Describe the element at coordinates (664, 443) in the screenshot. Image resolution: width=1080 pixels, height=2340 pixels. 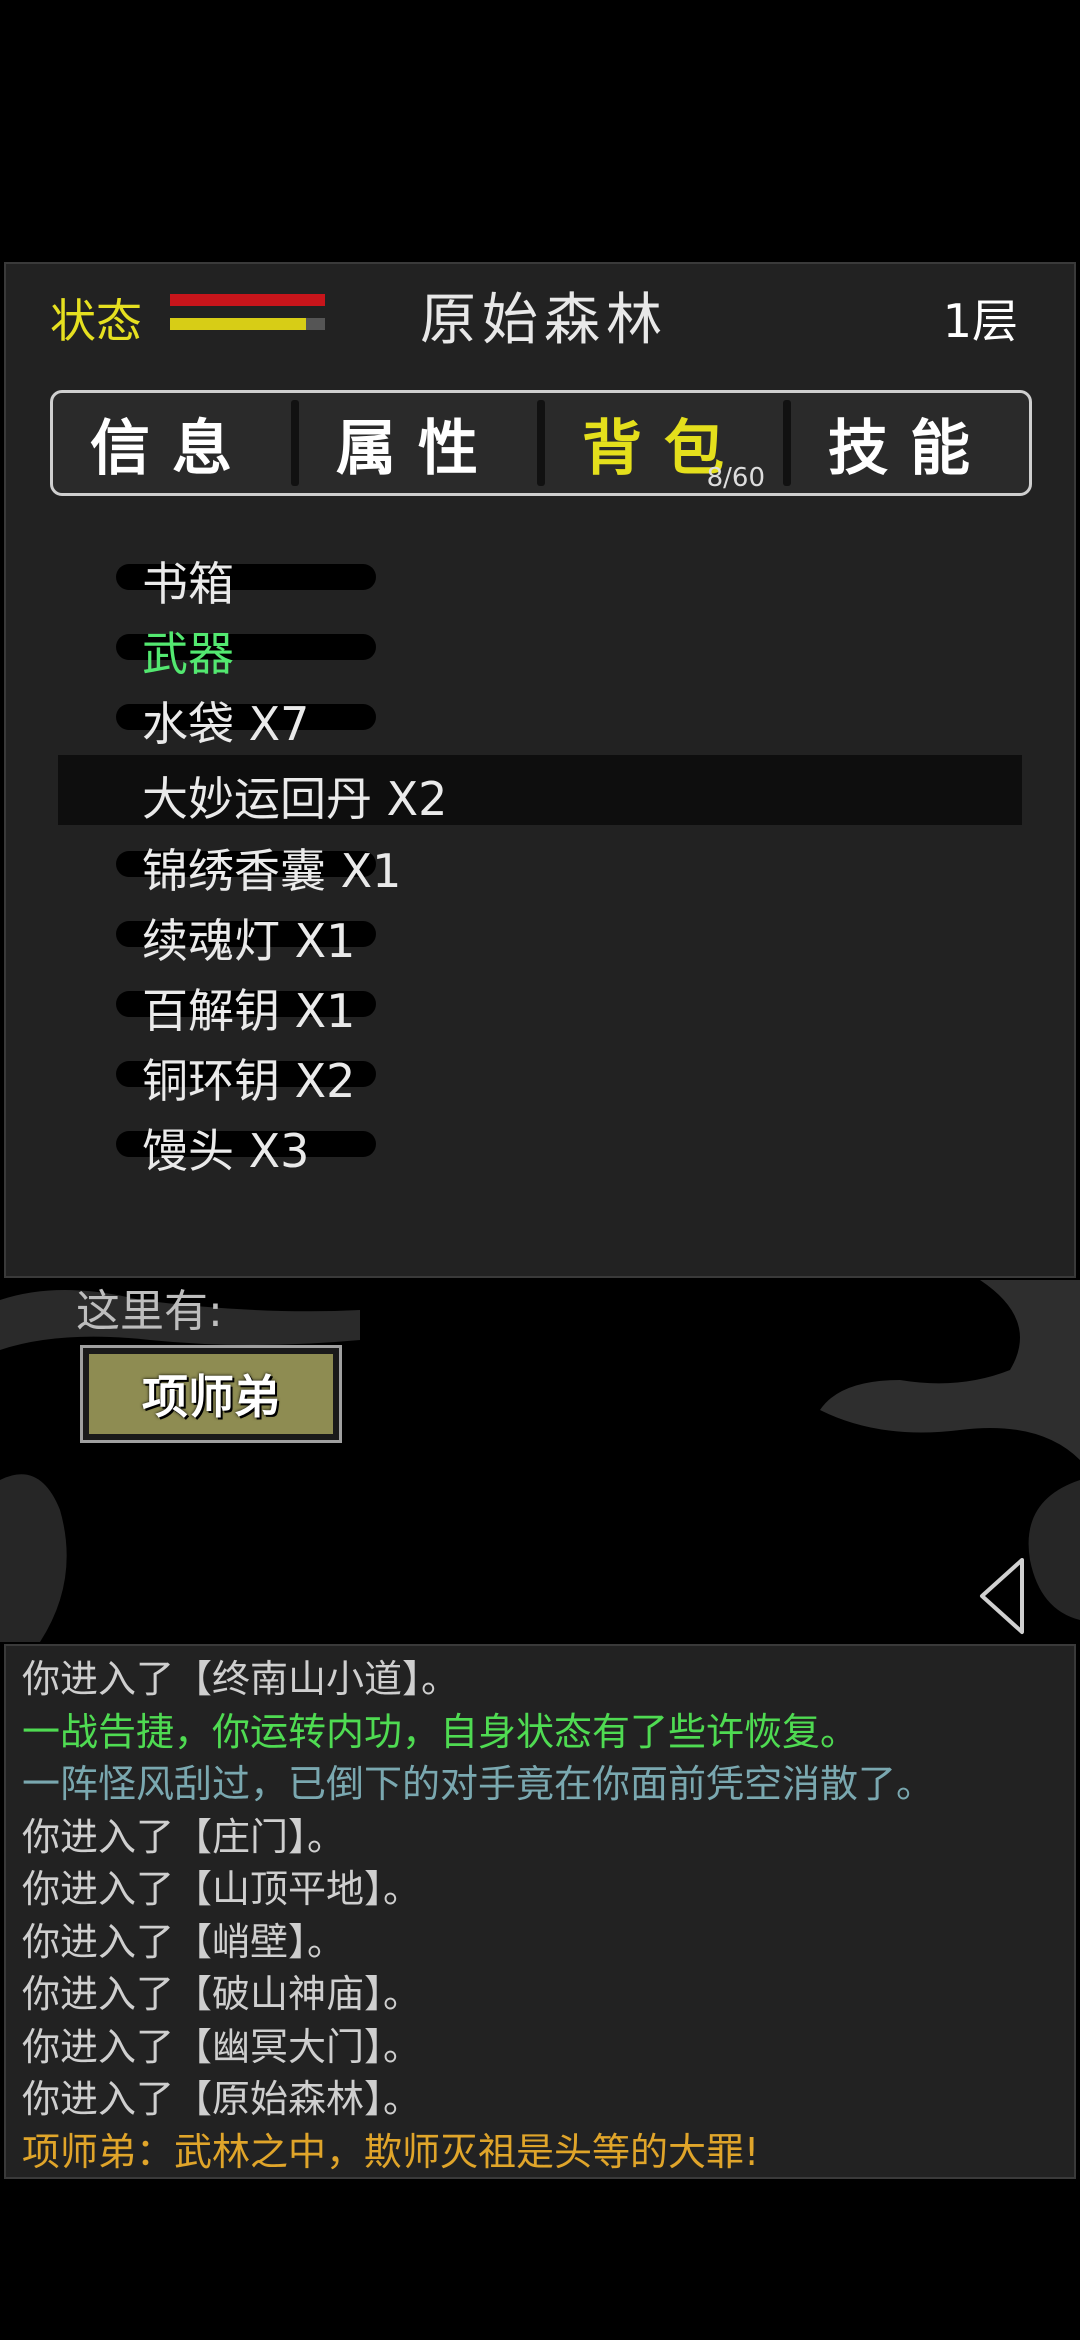
I see `tab-backpack: 背包 8/60` at that location.